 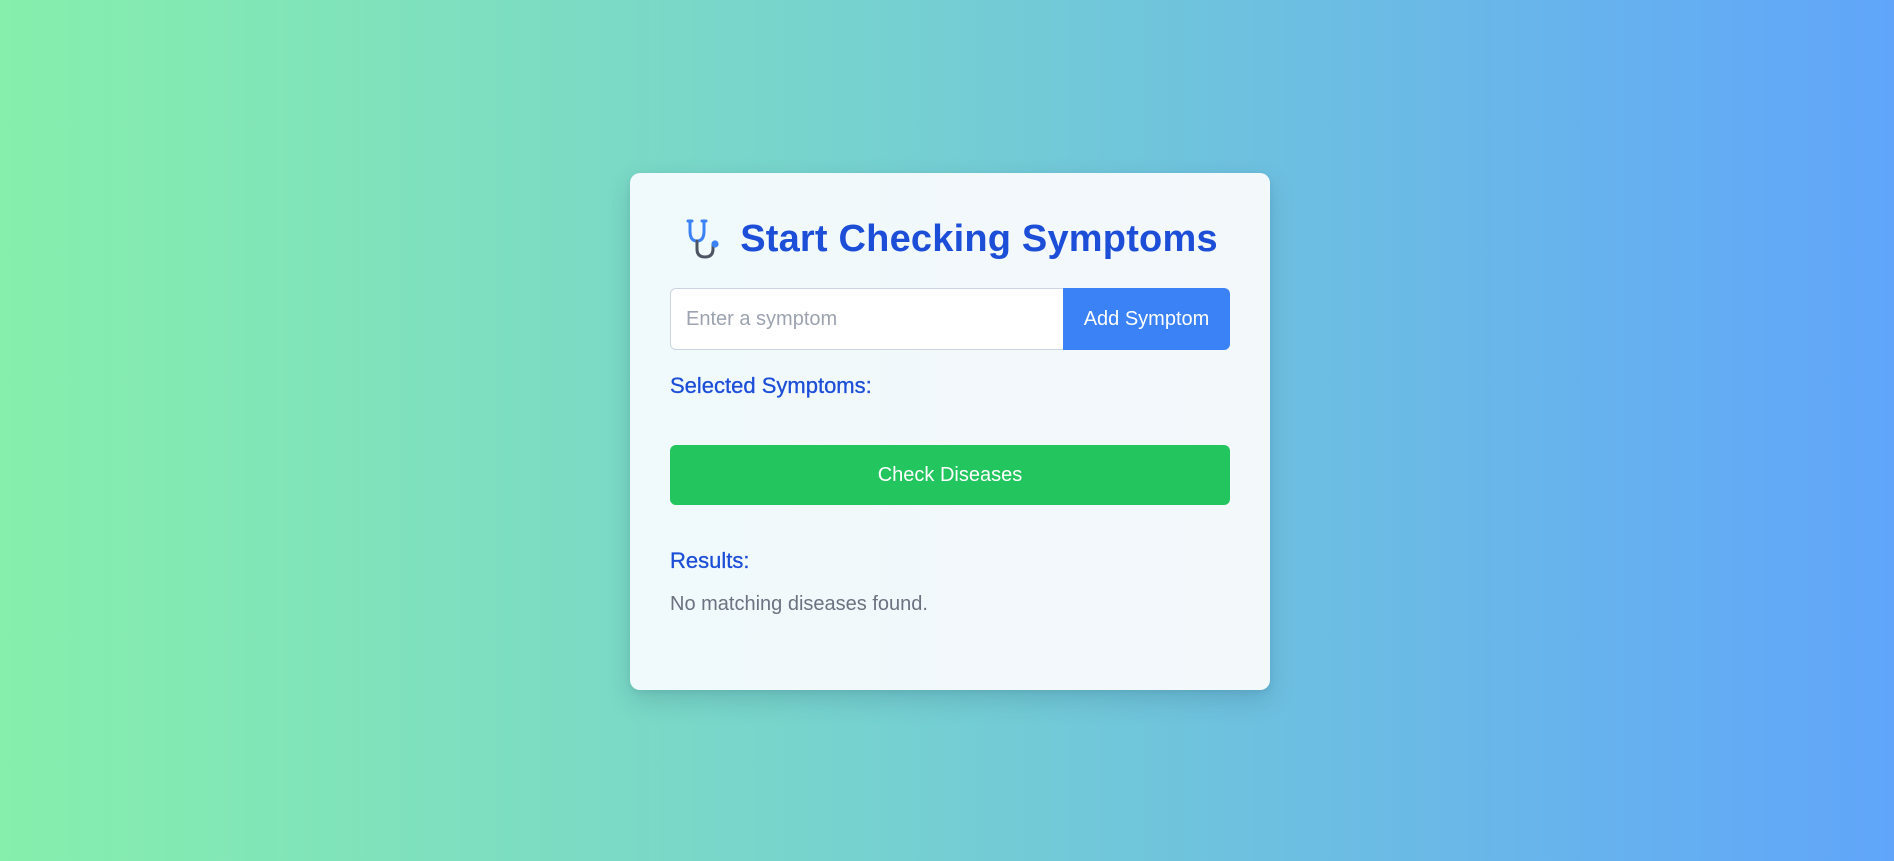 What do you see at coordinates (771, 385) in the screenshot?
I see `selected-symptoms-heading: Selected Symptoms:` at bounding box center [771, 385].